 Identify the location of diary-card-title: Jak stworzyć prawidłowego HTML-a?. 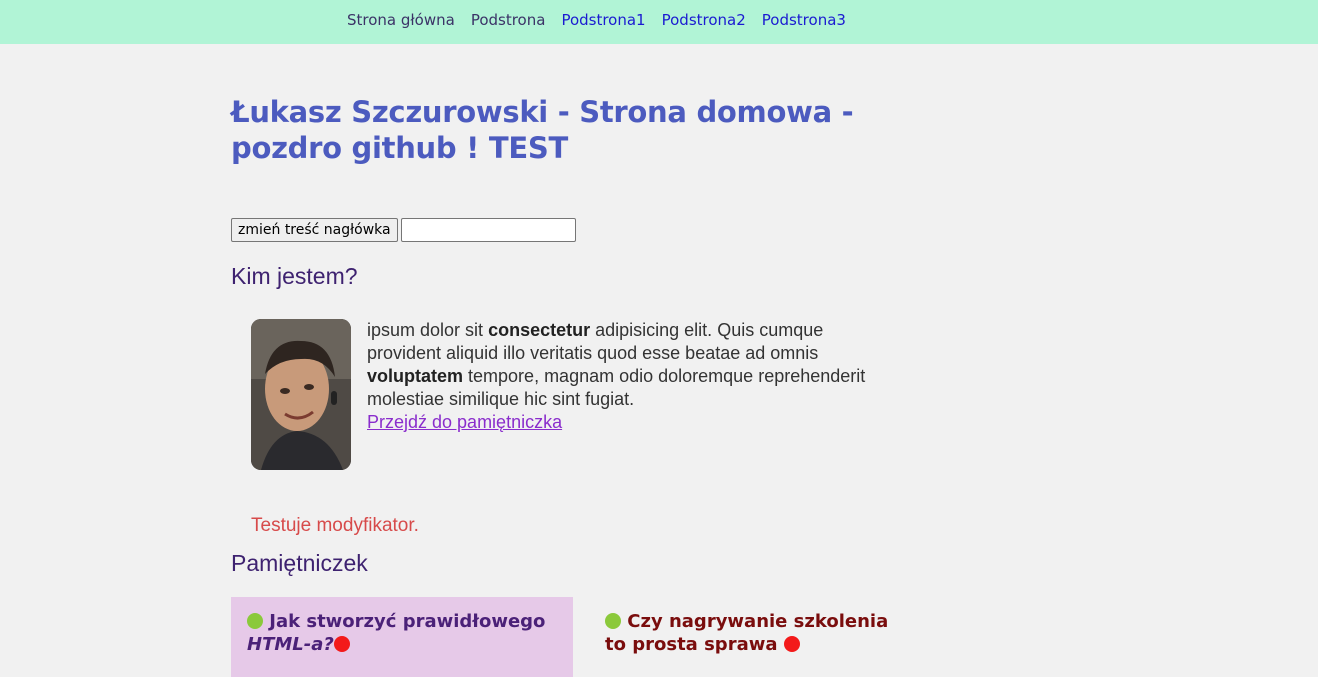
(402, 633).